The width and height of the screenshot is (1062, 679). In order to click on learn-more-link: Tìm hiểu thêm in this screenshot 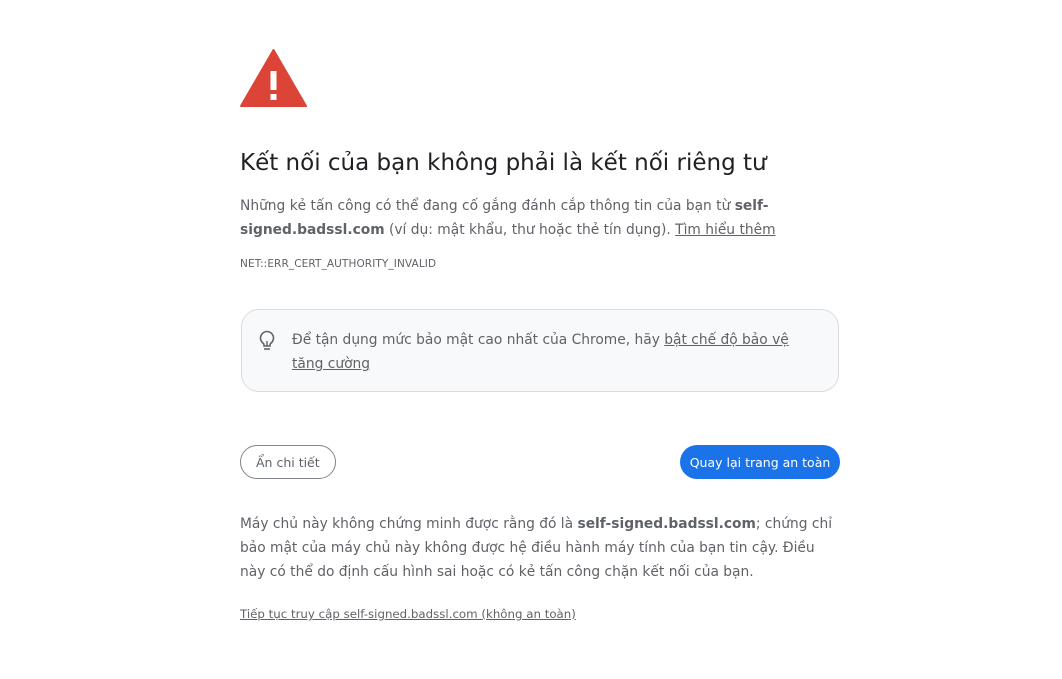, I will do `click(725, 230)`.